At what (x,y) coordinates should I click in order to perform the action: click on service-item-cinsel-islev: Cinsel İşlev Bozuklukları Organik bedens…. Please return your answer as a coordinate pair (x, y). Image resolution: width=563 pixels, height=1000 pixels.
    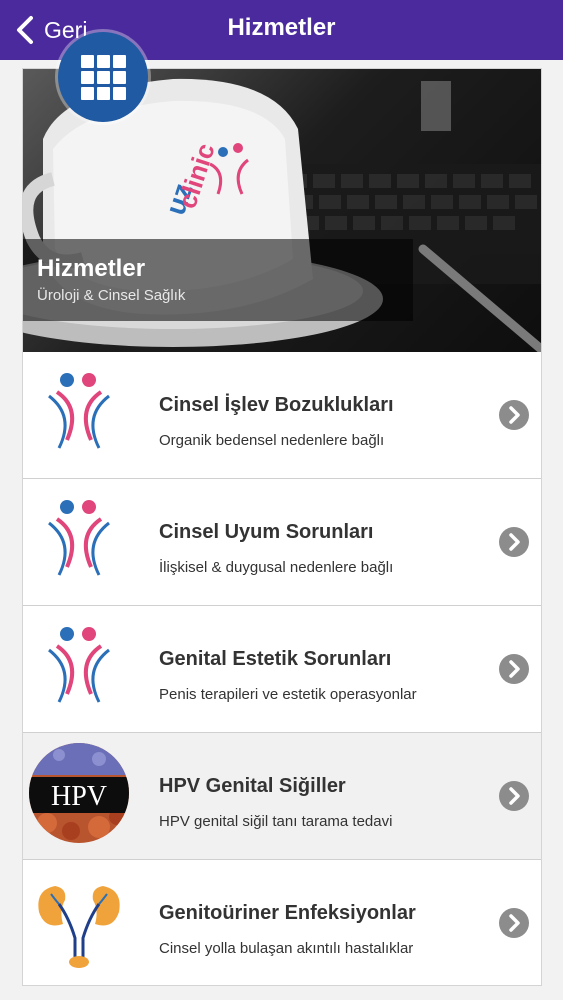
    Looking at the image, I should click on (282, 415).